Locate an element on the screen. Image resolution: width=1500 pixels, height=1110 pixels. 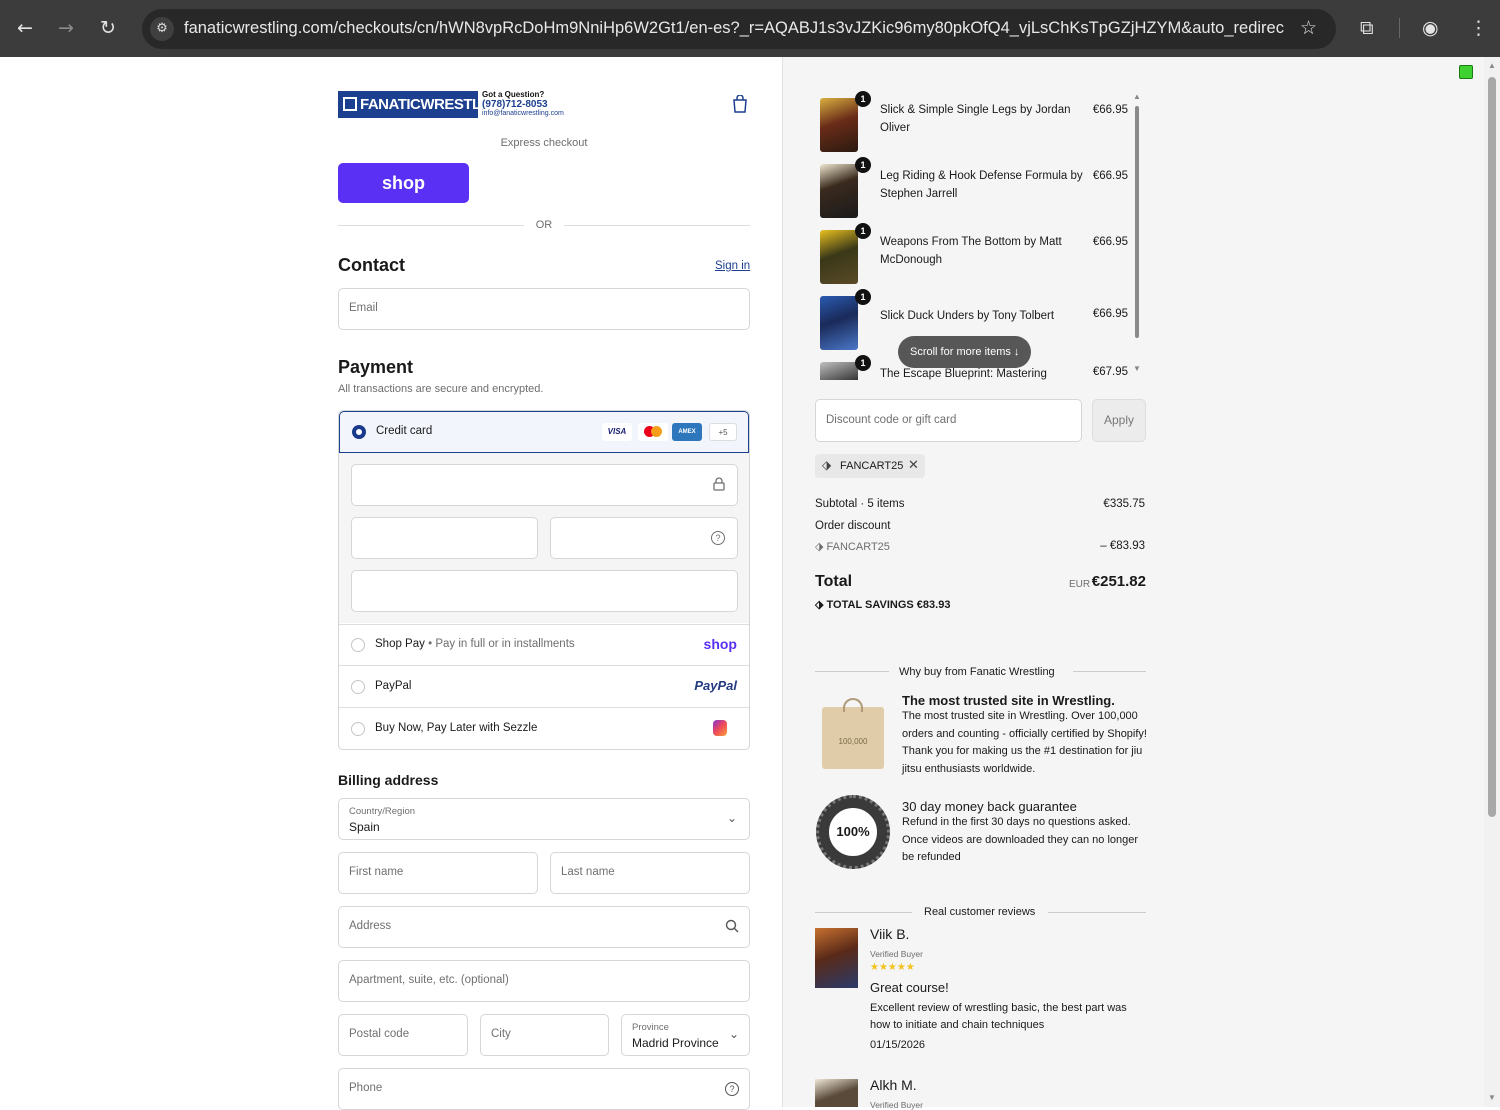
list-item: 1 is located at coordinates (843, 367).